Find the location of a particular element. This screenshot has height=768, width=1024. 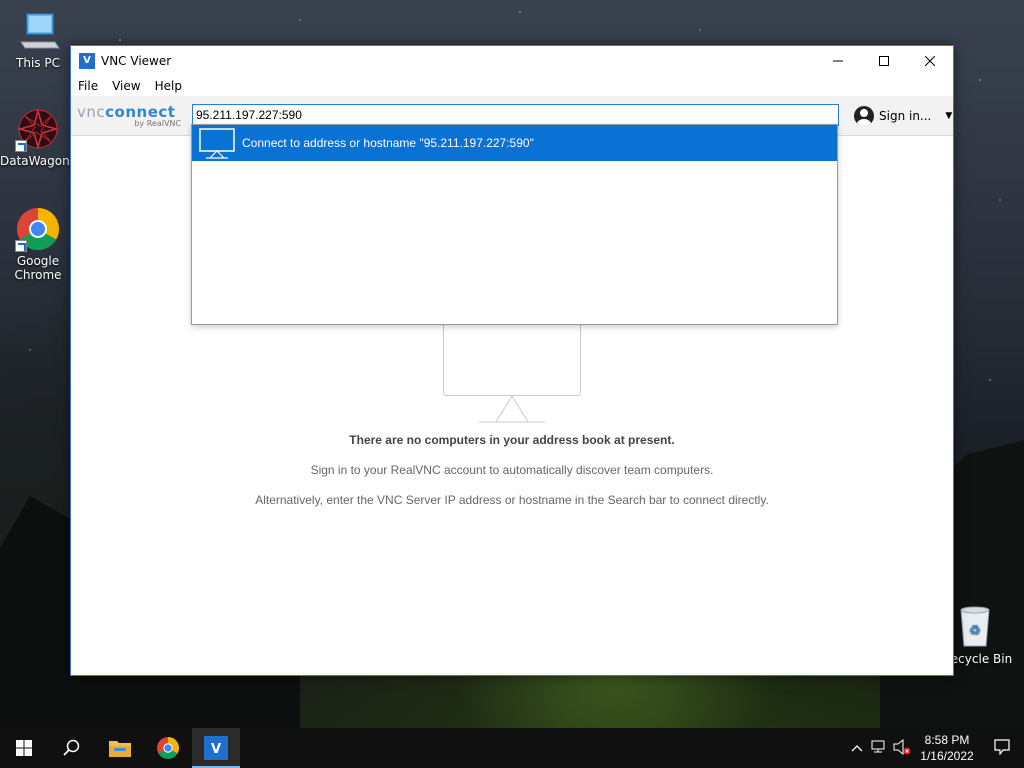

volume-muted-icon is located at coordinates (902, 746).